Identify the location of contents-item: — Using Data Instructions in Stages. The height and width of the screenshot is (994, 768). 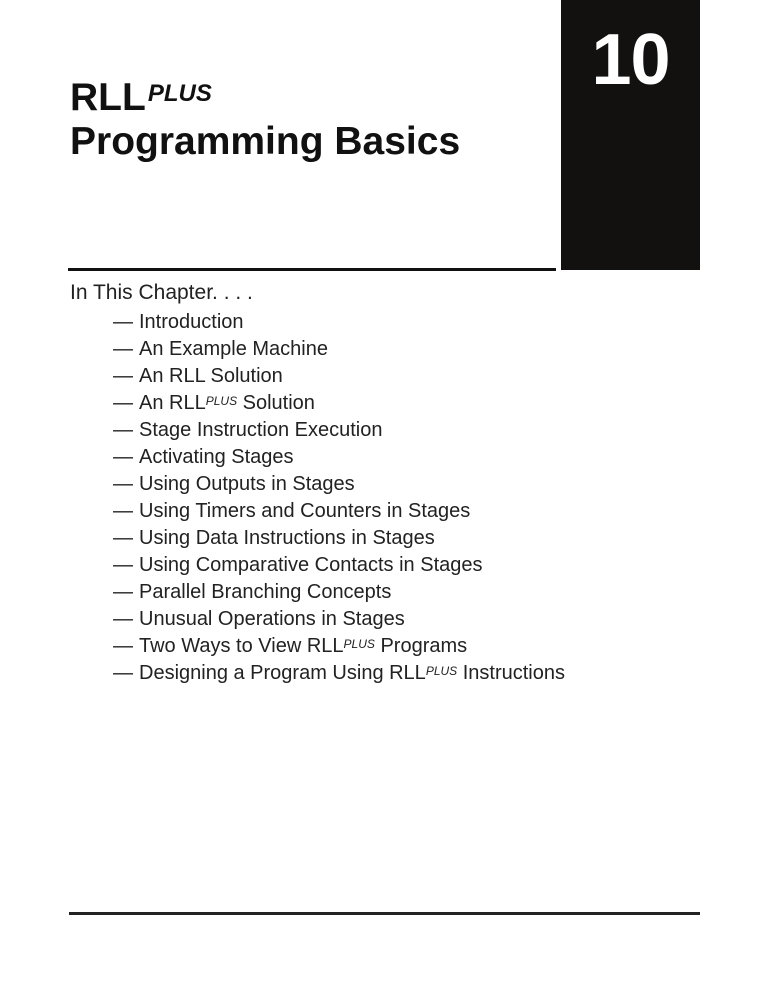
(339, 538).